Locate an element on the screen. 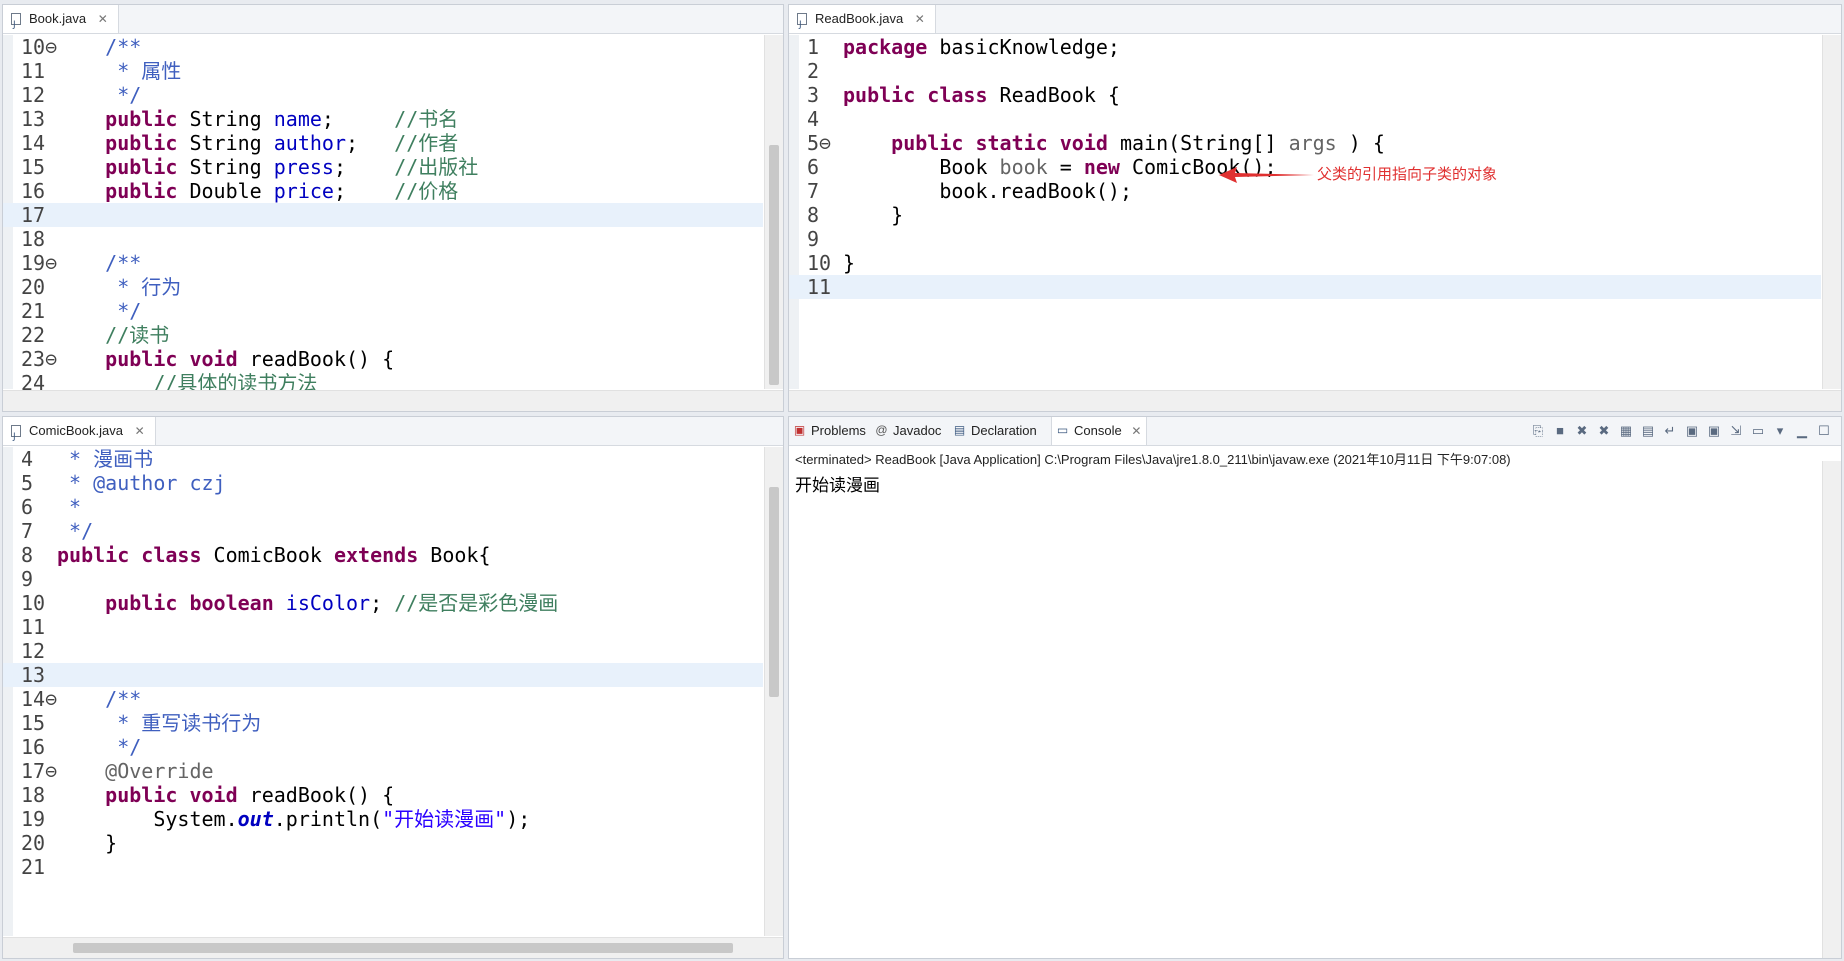 This screenshot has height=961, width=1844. code-line: 21 is located at coordinates (383, 867).